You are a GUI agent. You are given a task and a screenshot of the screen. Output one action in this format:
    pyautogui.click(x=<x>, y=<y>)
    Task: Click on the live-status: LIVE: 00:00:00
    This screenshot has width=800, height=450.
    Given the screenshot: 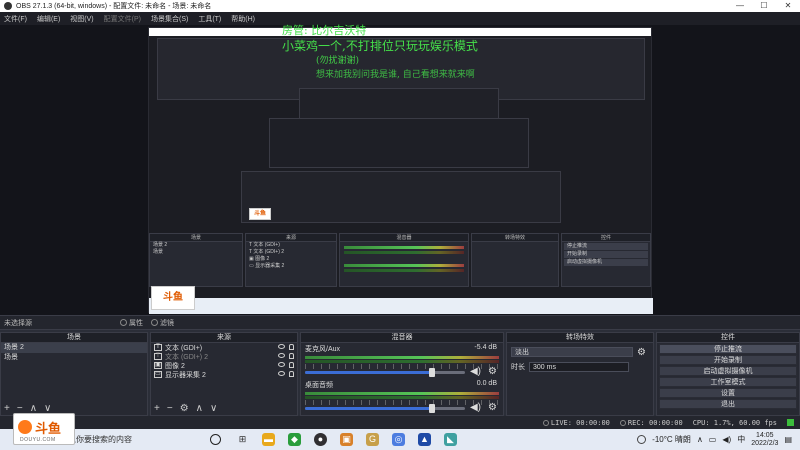 What is the action you would take?
    pyautogui.click(x=576, y=422)
    